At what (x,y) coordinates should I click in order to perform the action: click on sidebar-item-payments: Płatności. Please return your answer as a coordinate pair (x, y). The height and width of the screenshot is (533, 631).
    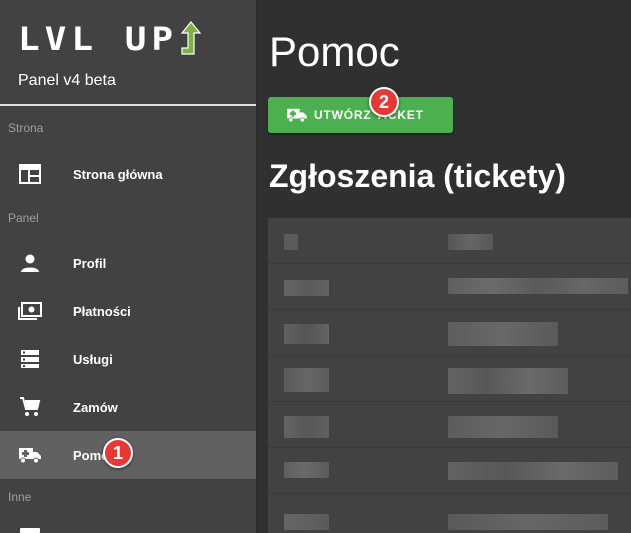
    Looking at the image, I should click on (128, 311).